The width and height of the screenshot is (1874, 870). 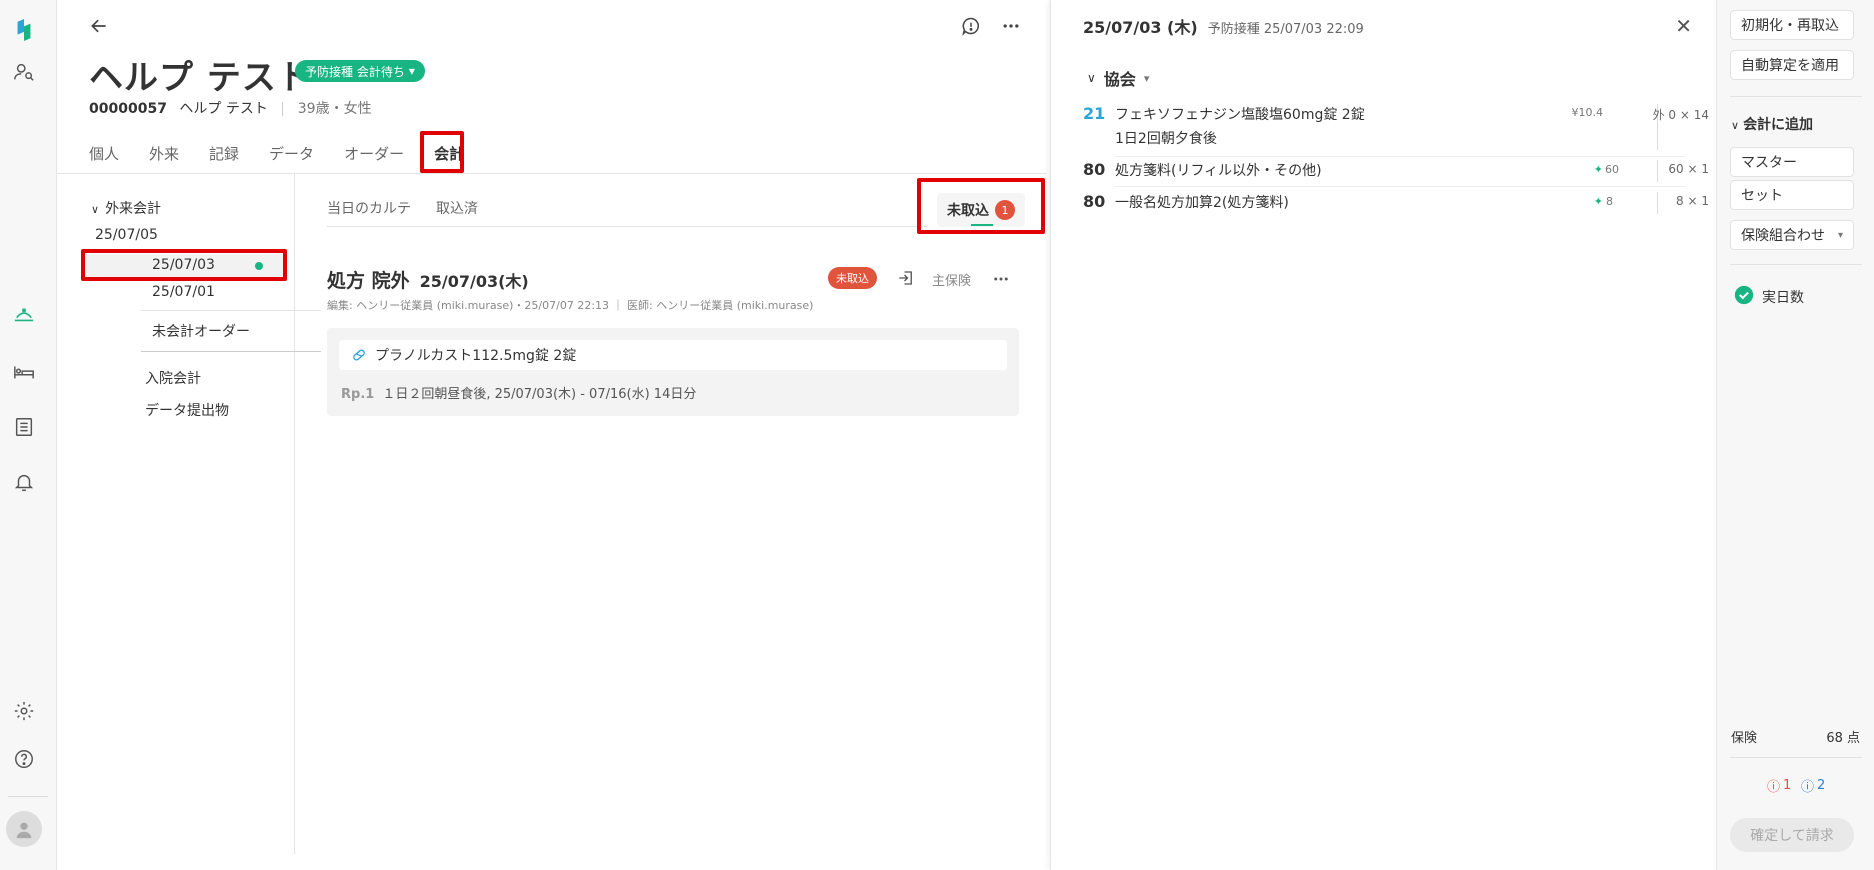 I want to click on insurance-total-points: 68 点, so click(x=1843, y=738).